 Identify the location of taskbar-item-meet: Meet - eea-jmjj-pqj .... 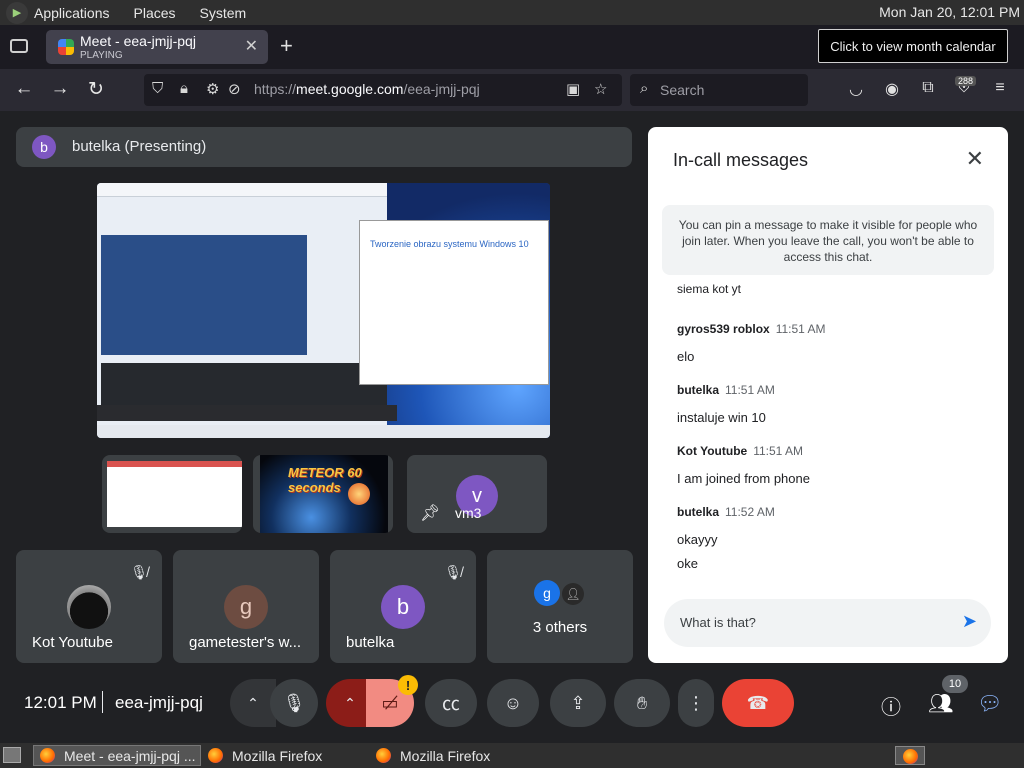
(117, 755).